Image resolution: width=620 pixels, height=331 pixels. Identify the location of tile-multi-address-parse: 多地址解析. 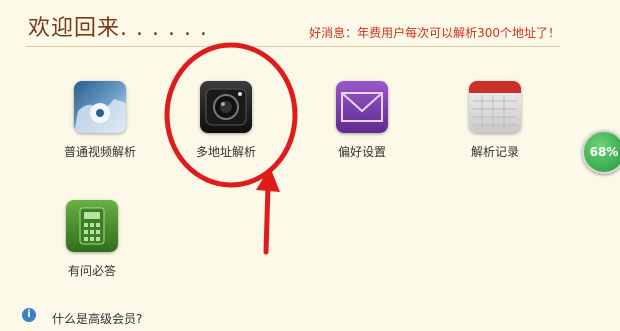
(226, 120).